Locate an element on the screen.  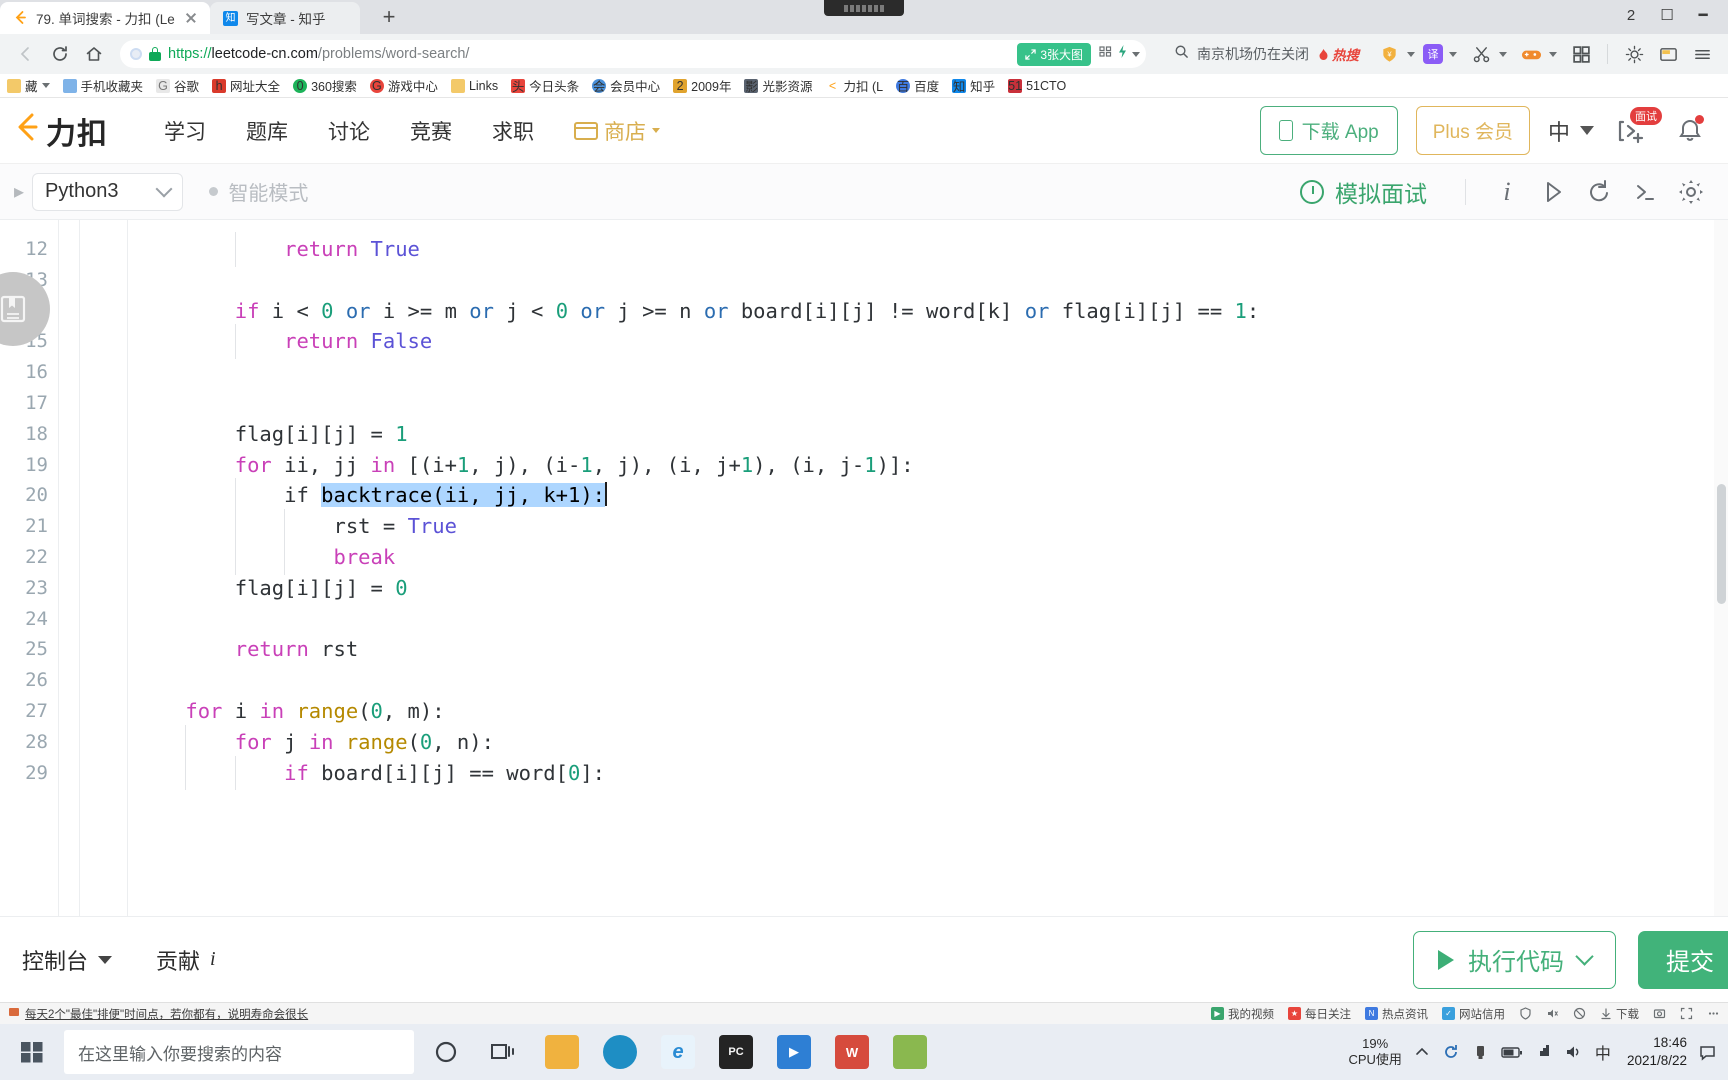
ime-indicator: 中 is located at coordinates (1603, 1052).